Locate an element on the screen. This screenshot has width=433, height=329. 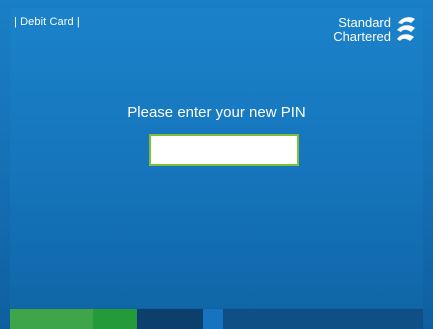
pin-prompt: Please enter your new PIN is located at coordinates (216, 112).